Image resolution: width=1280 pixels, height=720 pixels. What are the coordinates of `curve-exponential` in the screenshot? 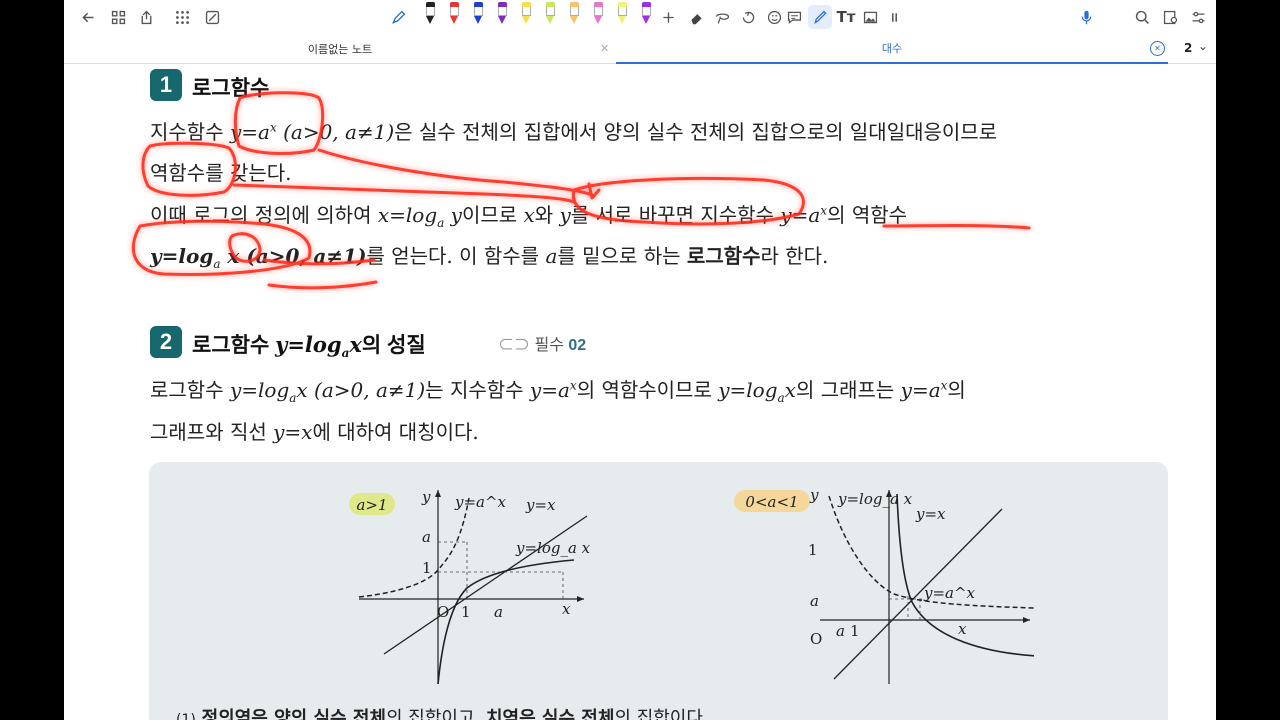 It's located at (931, 552).